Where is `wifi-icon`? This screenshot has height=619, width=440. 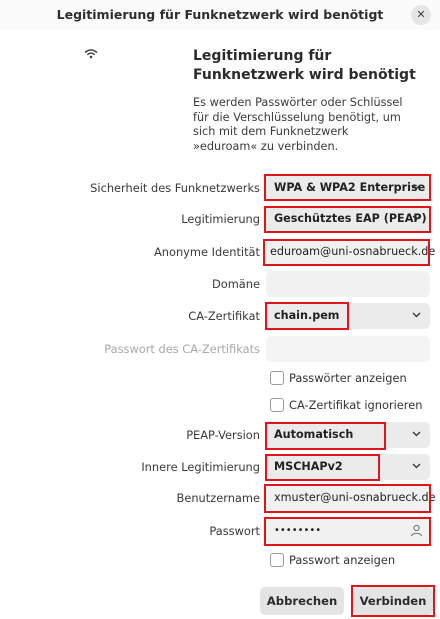 wifi-icon is located at coordinates (91, 54).